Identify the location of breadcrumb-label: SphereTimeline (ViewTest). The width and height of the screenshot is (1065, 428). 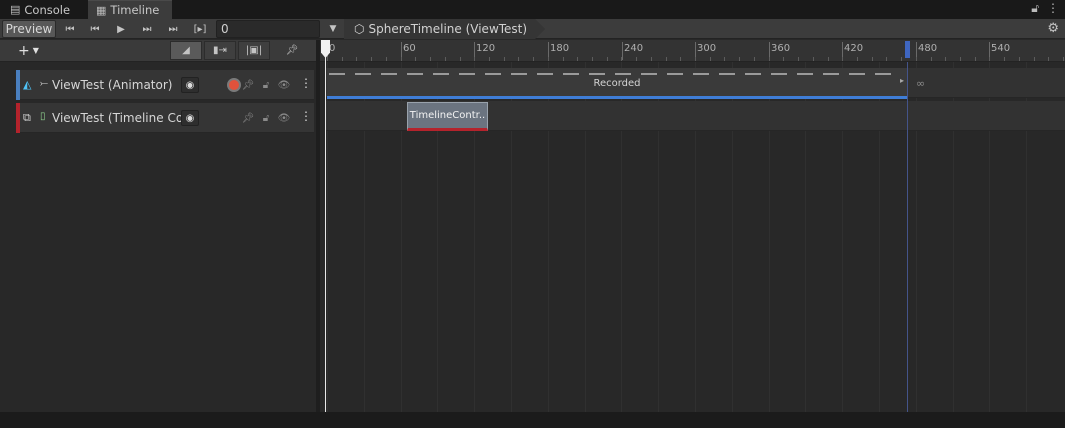
(448, 29).